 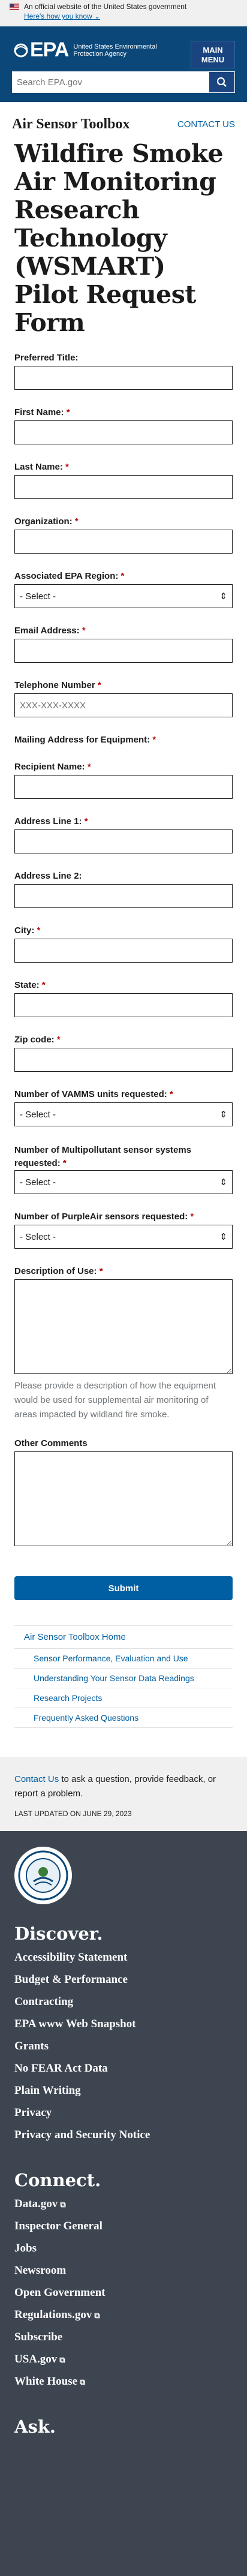 What do you see at coordinates (123, 2342) in the screenshot?
I see `footer-link-subscribe: Subscribe` at bounding box center [123, 2342].